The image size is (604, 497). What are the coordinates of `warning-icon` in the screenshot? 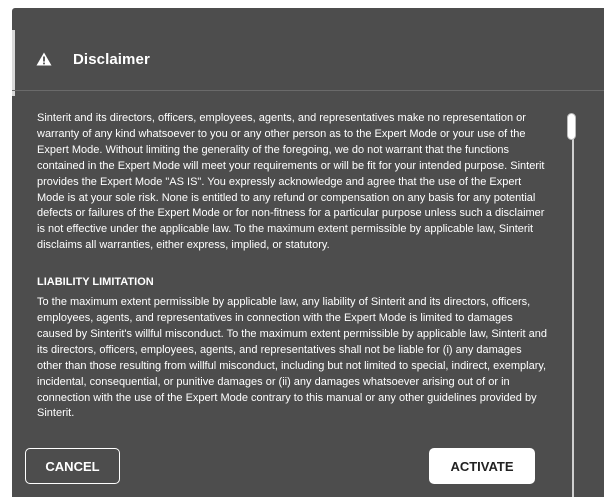 It's located at (44, 59).